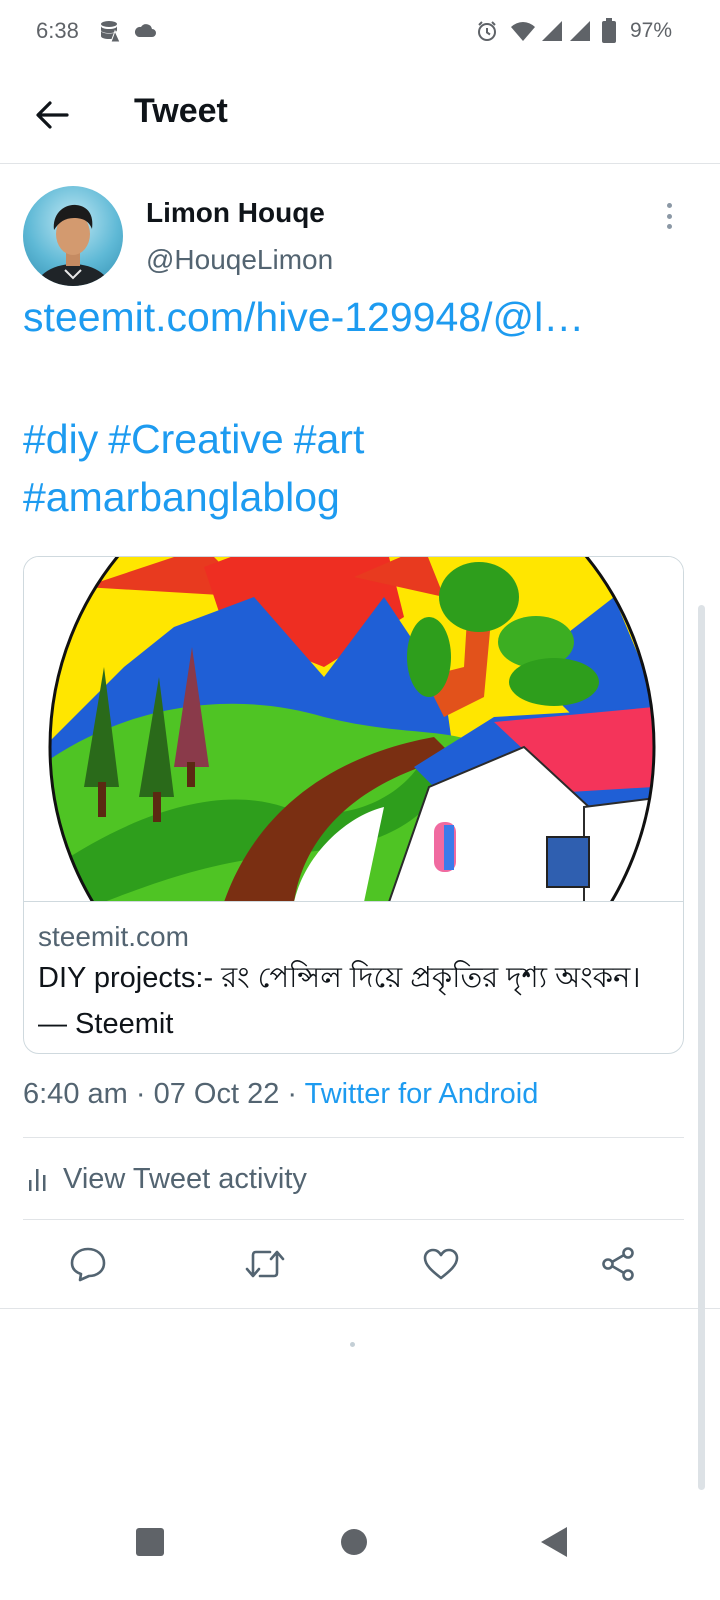 This screenshot has height=1600, width=720. I want to click on avatar-image, so click(73, 245).